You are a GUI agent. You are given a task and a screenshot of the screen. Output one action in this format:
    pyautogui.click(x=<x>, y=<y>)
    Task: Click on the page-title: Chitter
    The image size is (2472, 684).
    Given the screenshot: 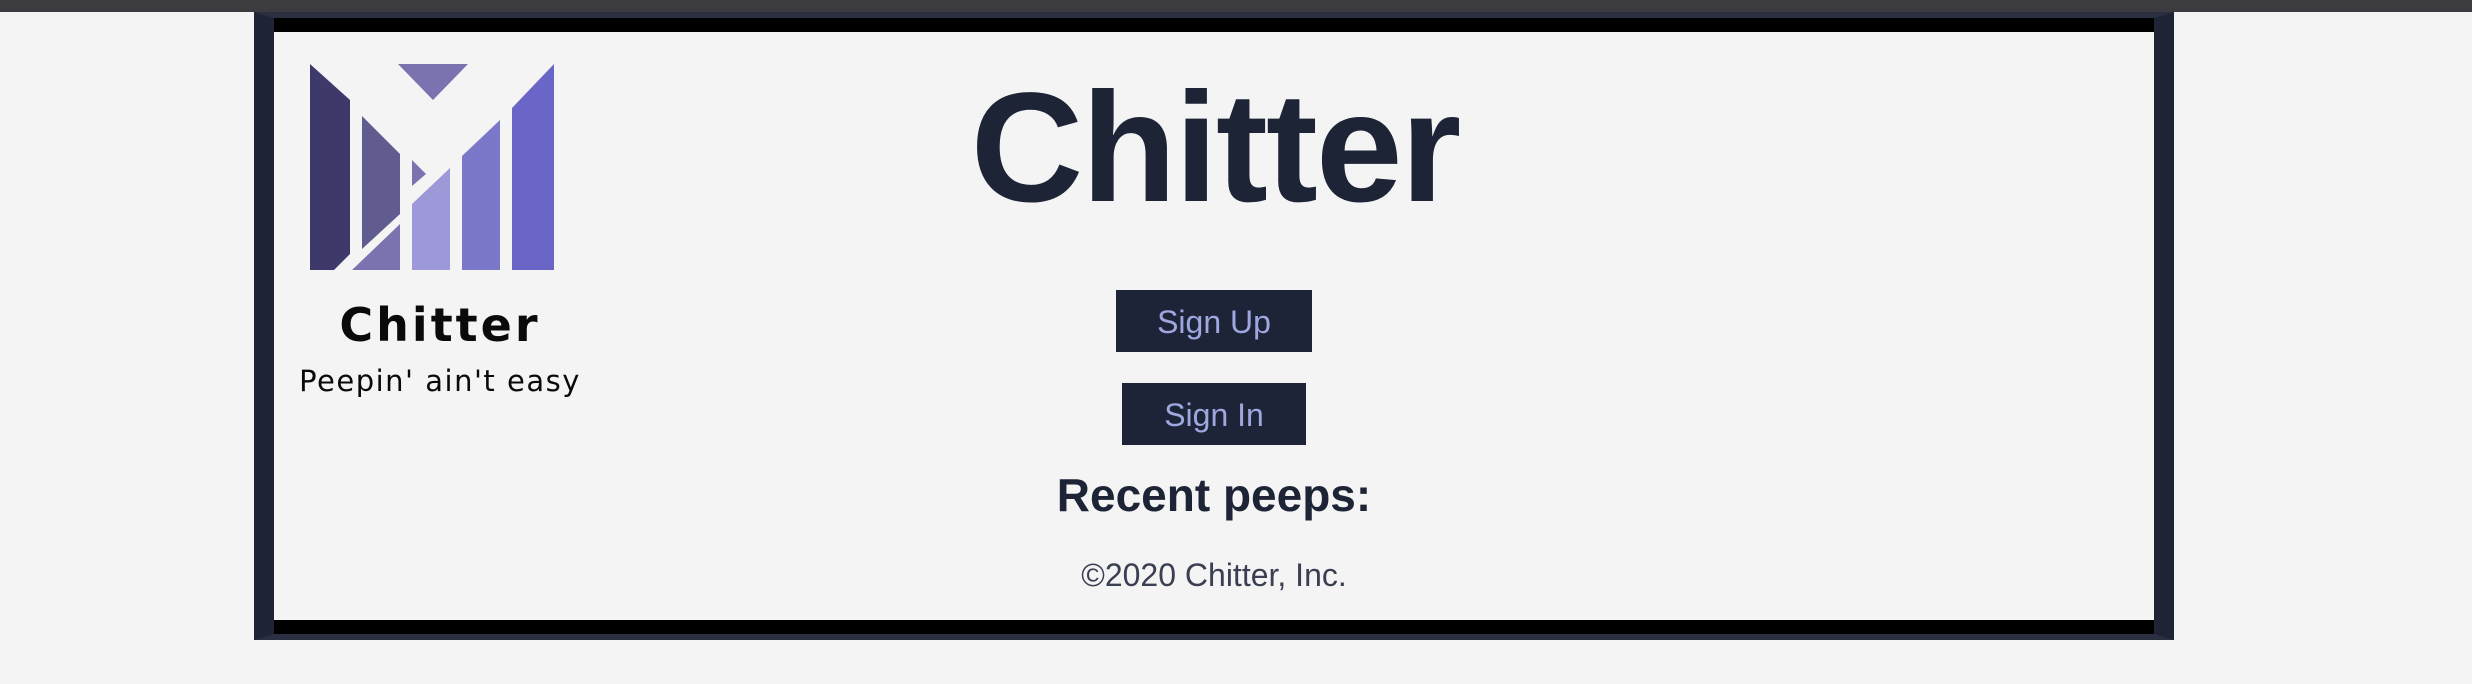 What is the action you would take?
    pyautogui.click(x=1216, y=148)
    